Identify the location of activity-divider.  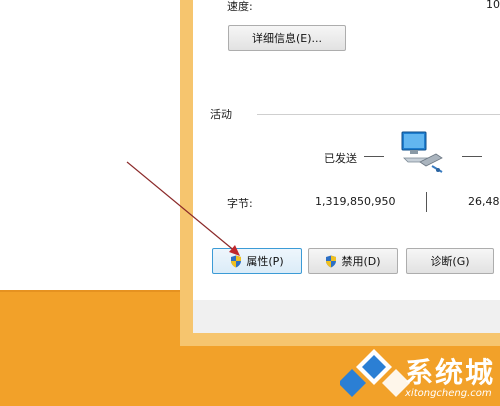
(378, 114).